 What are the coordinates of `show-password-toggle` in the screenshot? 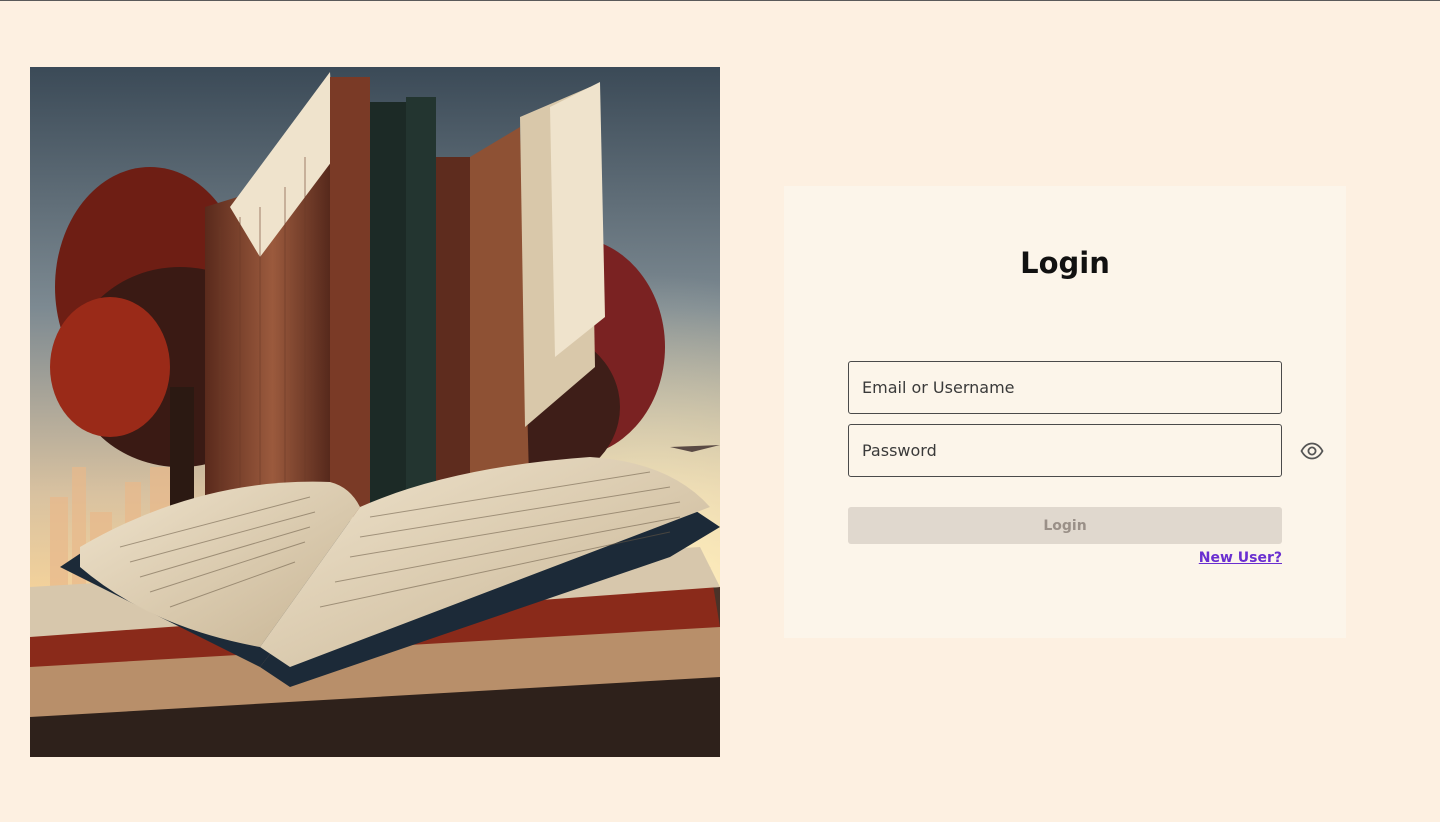 It's located at (1311, 450).